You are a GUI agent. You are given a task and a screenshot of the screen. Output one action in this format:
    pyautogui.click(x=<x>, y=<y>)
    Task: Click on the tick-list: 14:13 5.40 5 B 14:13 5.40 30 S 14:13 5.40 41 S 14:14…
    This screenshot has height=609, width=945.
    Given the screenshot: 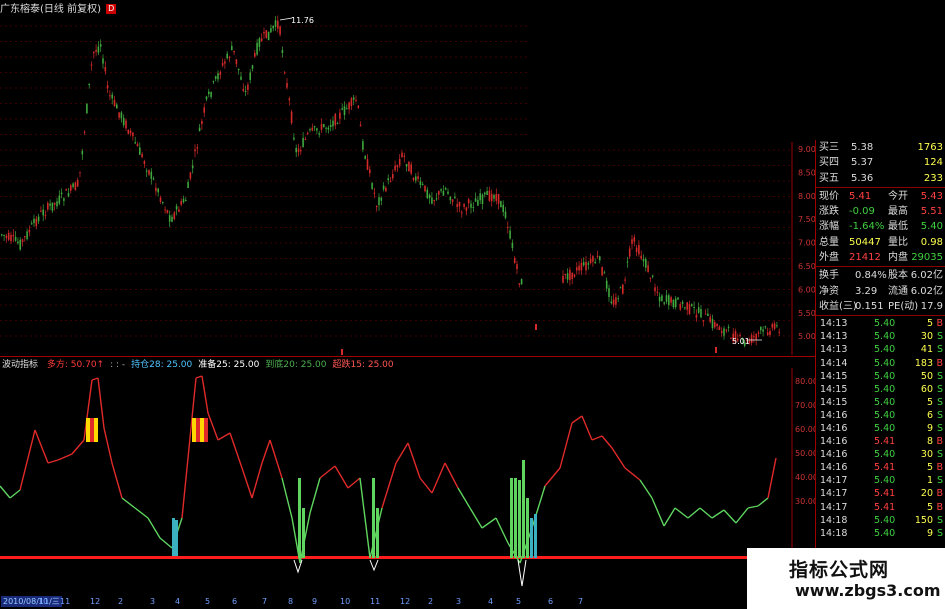 What is the action you would take?
    pyautogui.click(x=880, y=428)
    